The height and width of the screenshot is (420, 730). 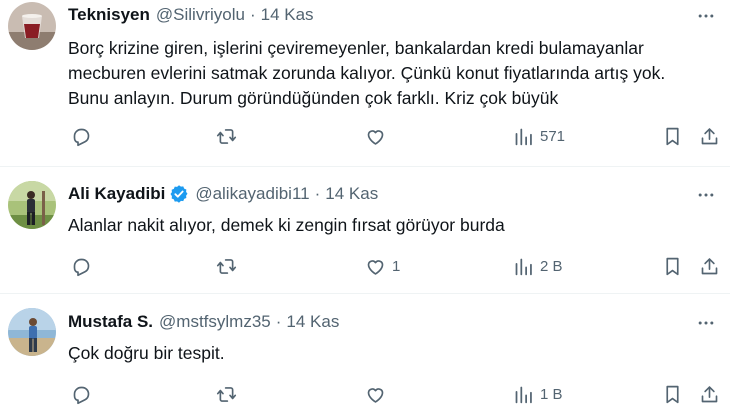 I want to click on verified-badge-icon, so click(x=179, y=194).